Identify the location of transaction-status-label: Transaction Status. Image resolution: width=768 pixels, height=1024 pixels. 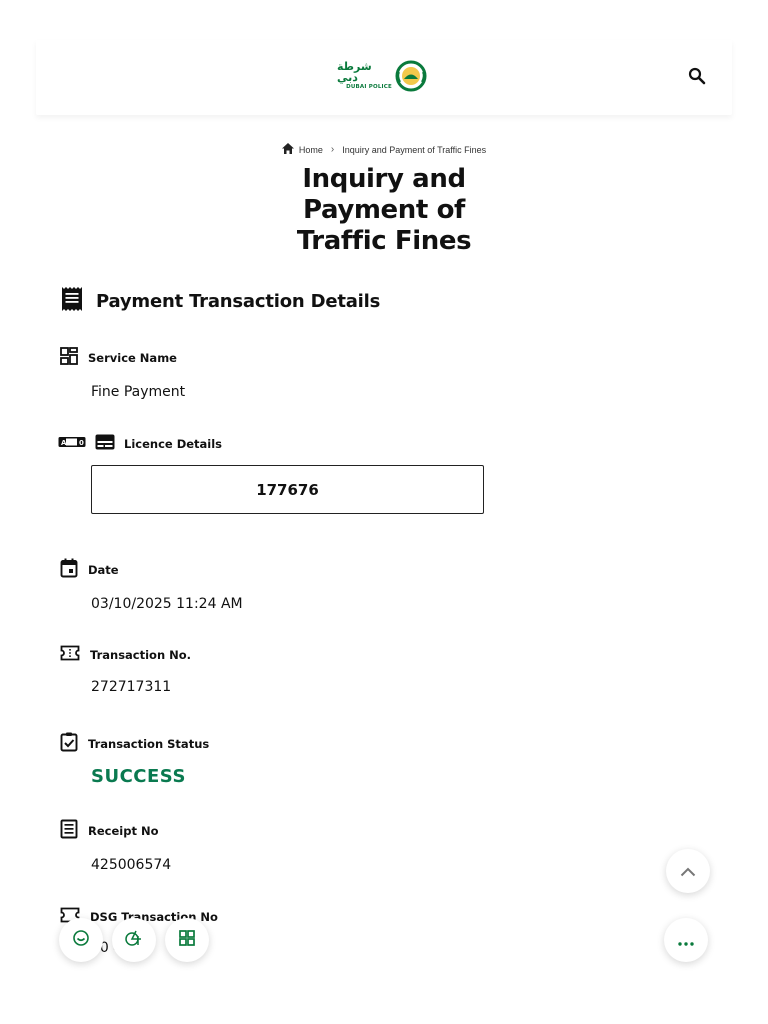
(149, 743).